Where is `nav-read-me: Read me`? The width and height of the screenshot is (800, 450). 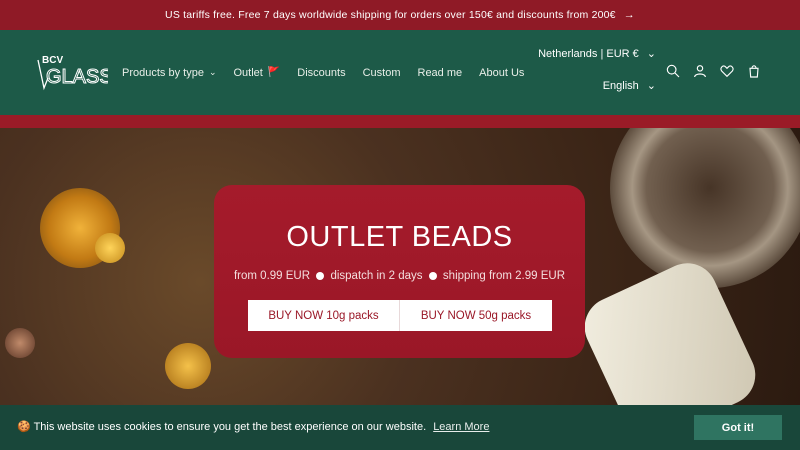 nav-read-me: Read me is located at coordinates (440, 73).